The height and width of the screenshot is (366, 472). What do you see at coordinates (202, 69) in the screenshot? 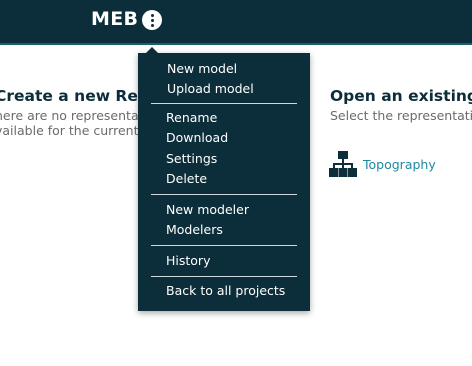
I see `menu-item-new-model: New model` at bounding box center [202, 69].